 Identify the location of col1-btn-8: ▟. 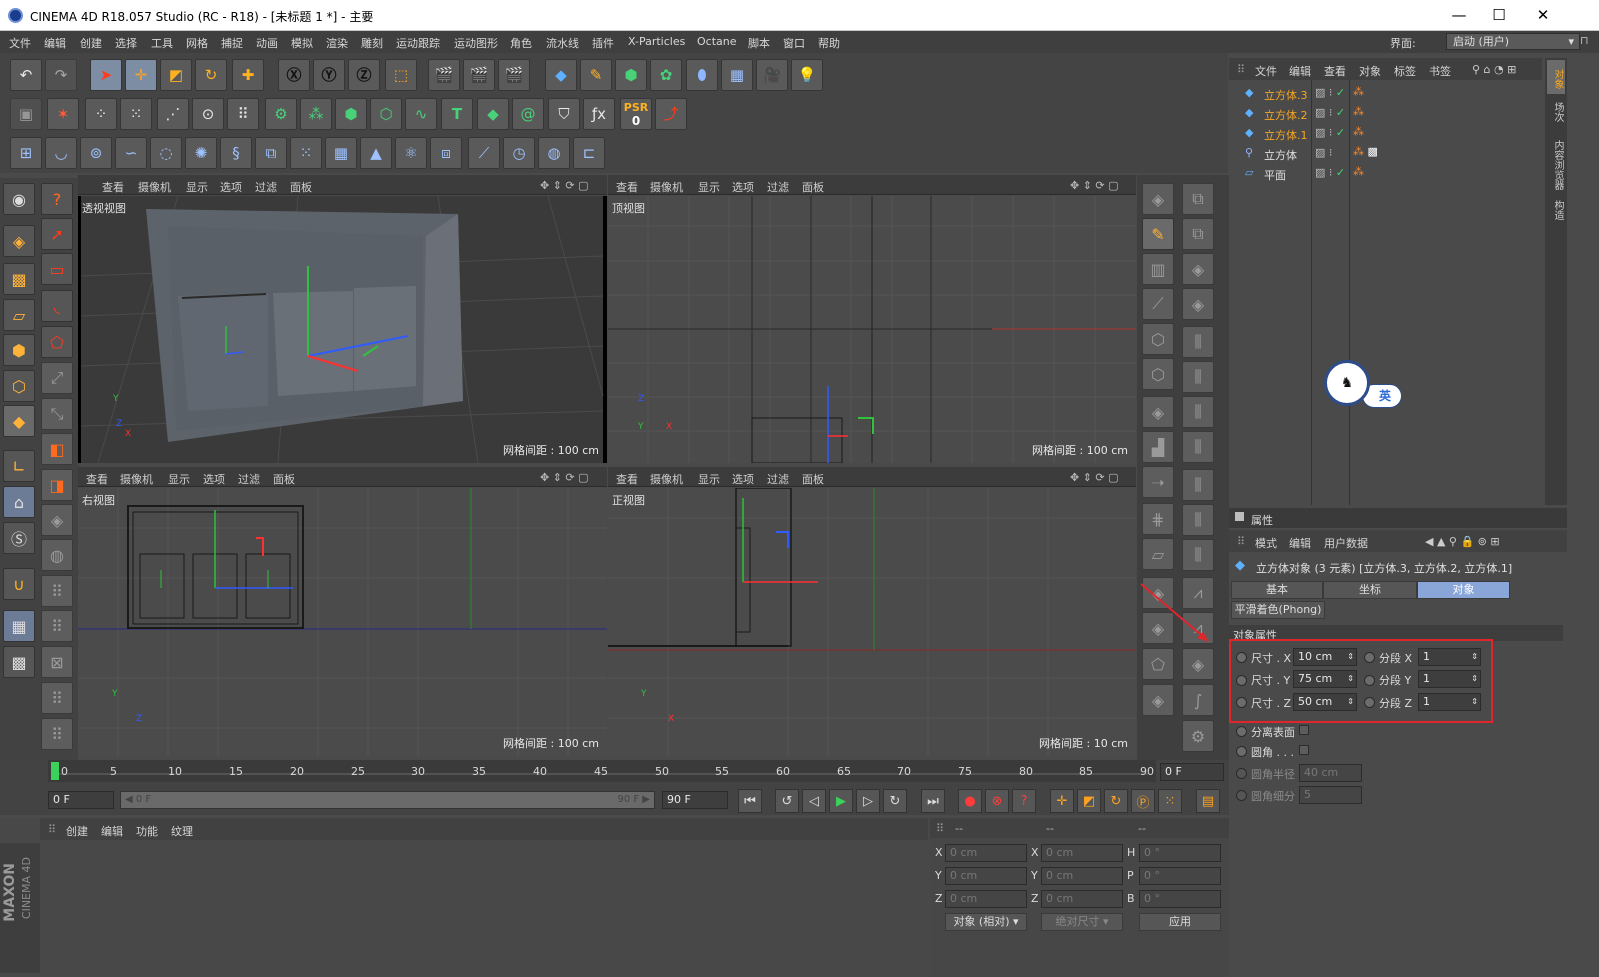
(1158, 447).